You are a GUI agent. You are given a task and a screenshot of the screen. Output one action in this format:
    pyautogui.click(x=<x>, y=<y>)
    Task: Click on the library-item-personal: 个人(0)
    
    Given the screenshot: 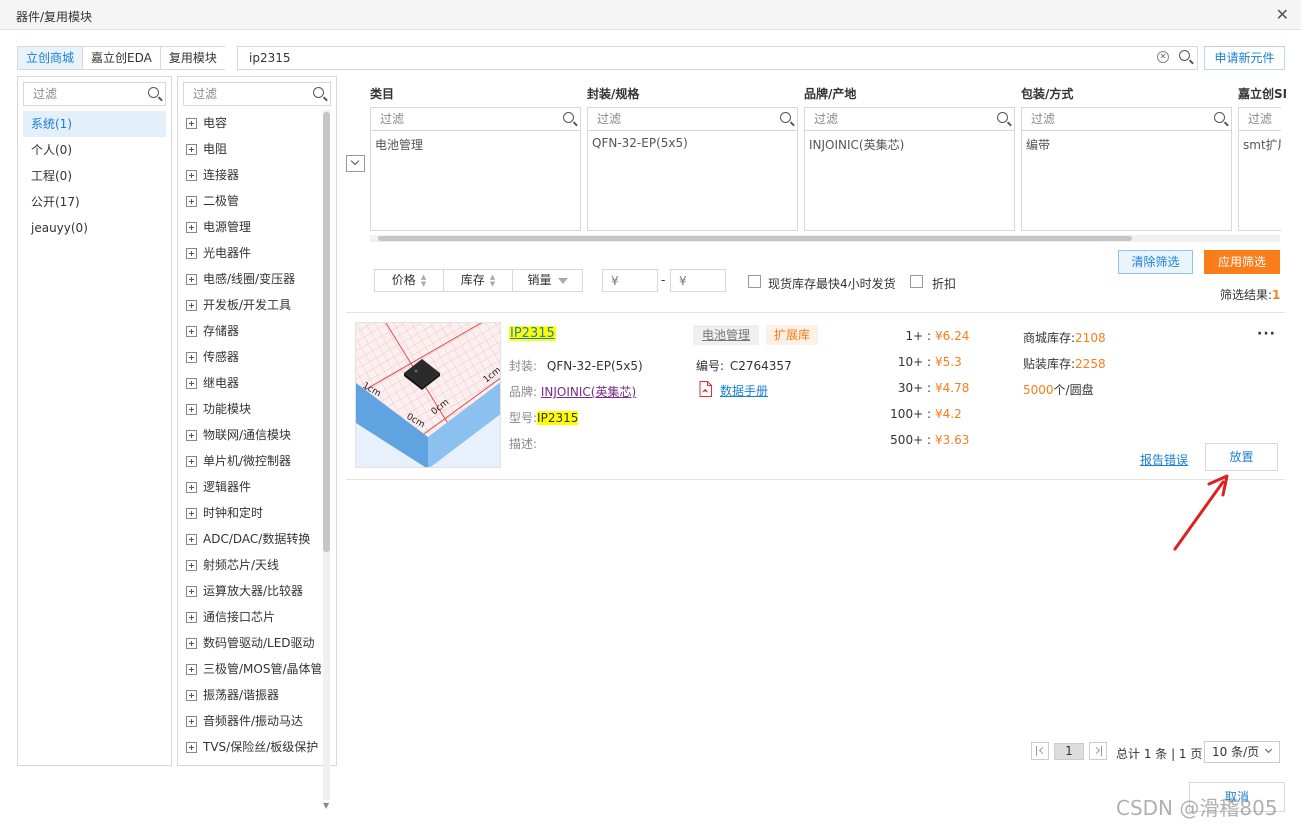 What is the action you would take?
    pyautogui.click(x=94, y=150)
    